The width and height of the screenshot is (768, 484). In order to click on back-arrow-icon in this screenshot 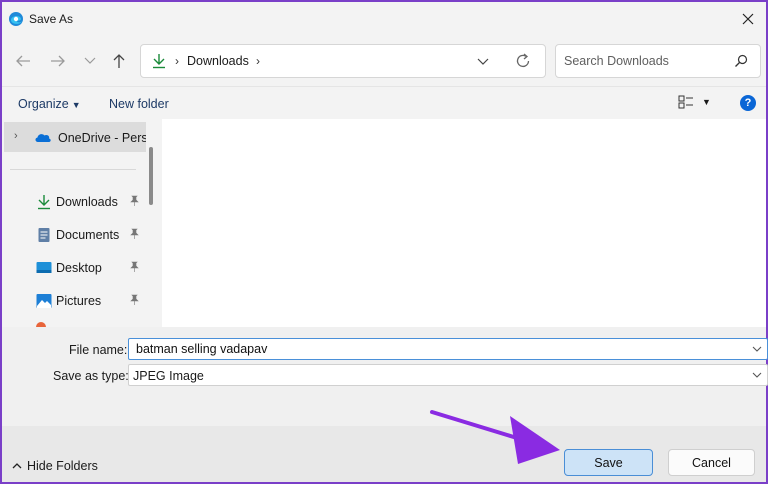, I will do `click(23, 61)`.